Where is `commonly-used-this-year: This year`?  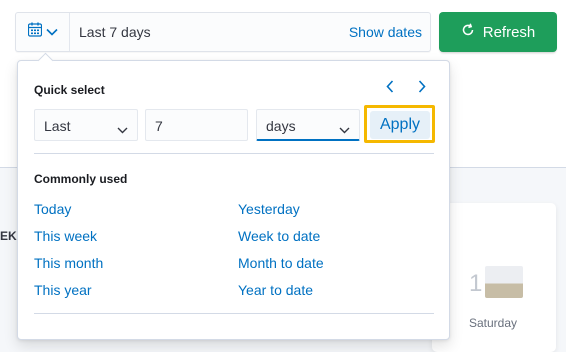 commonly-used-this-year: This year is located at coordinates (63, 290).